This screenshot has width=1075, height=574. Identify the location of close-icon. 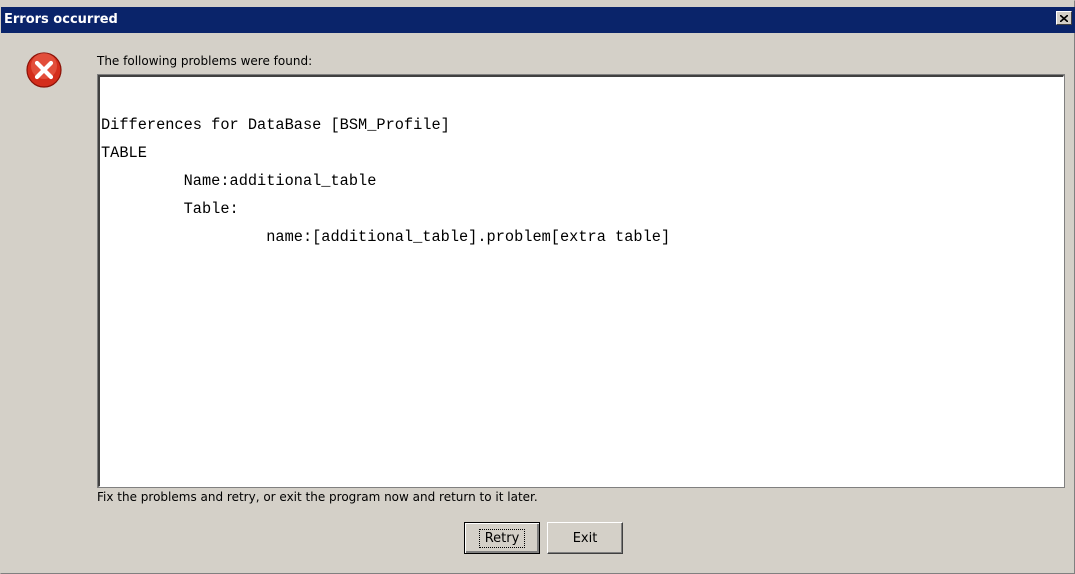
(1064, 18).